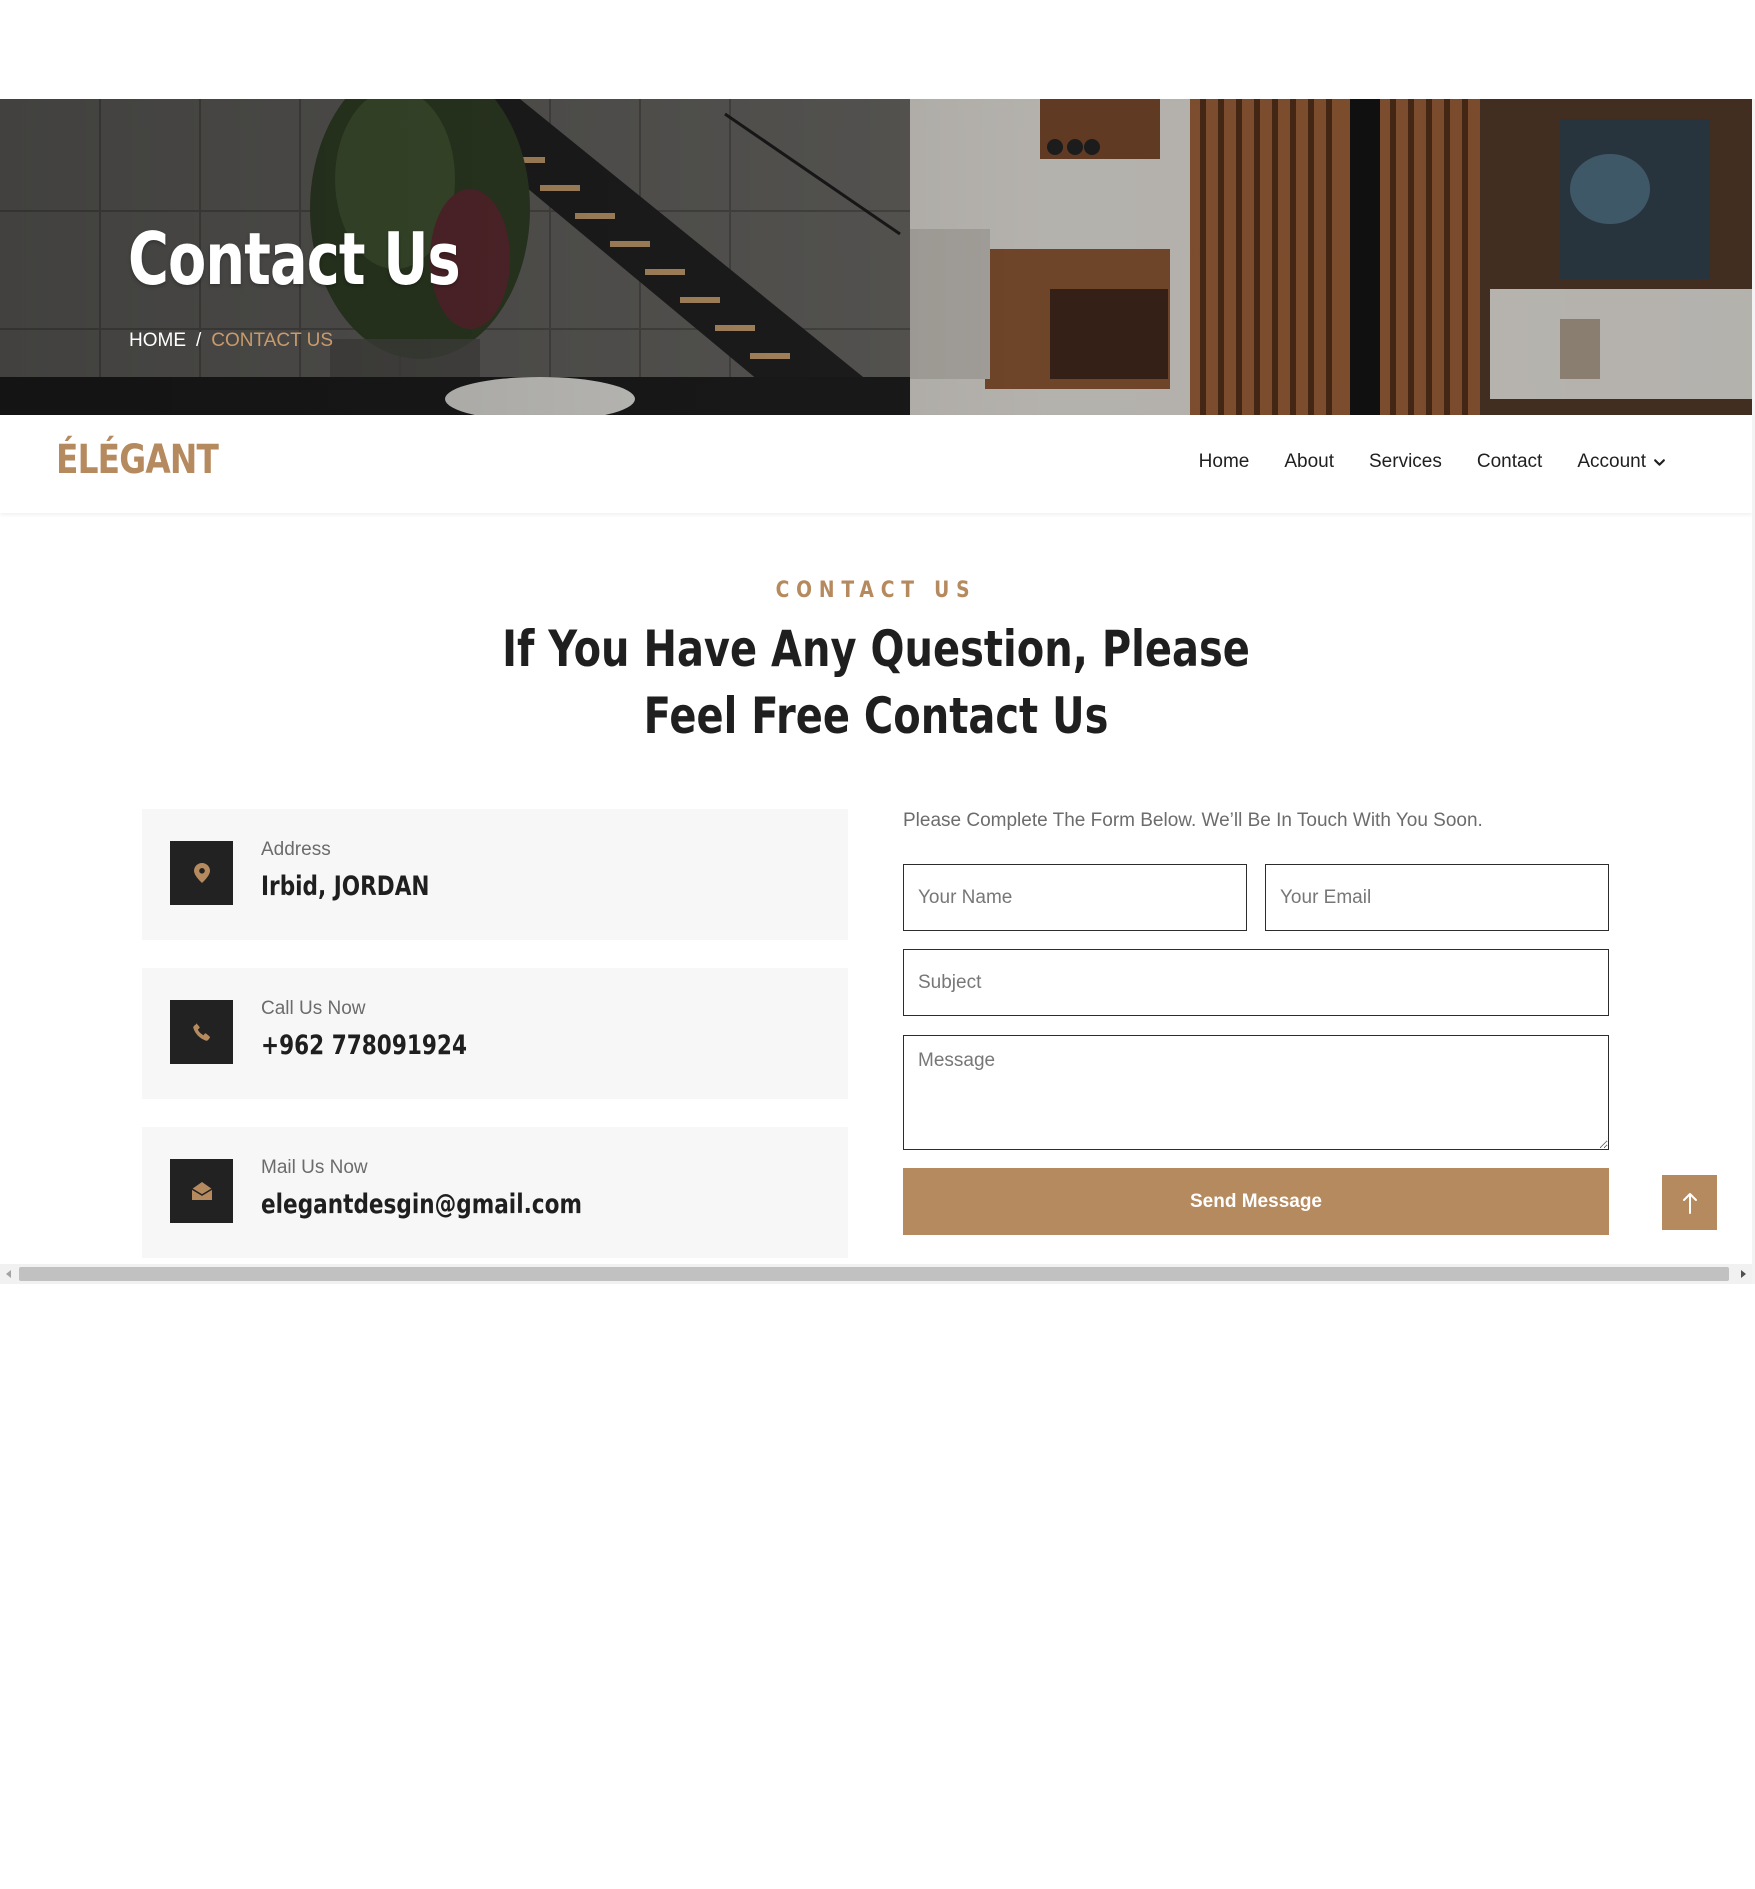 The image size is (1755, 1889). I want to click on horizontal-scrollbar-thumb, so click(874, 1274).